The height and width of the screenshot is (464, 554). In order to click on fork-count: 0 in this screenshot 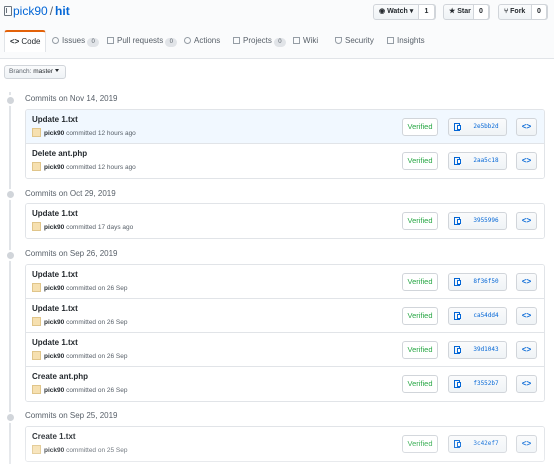, I will do `click(539, 12)`.